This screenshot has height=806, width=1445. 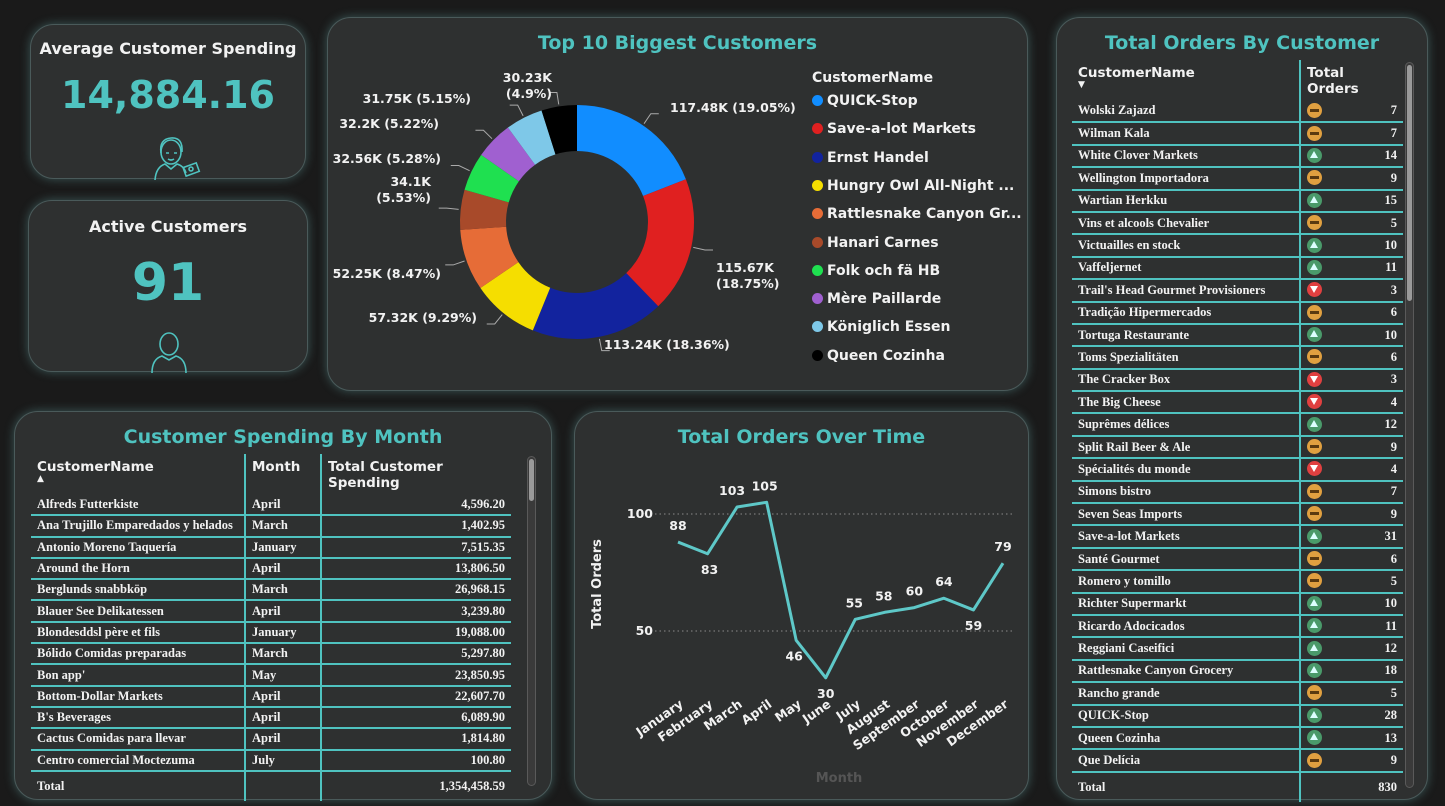 What do you see at coordinates (876, 299) in the screenshot?
I see `legend-item: Mère Paillarde` at bounding box center [876, 299].